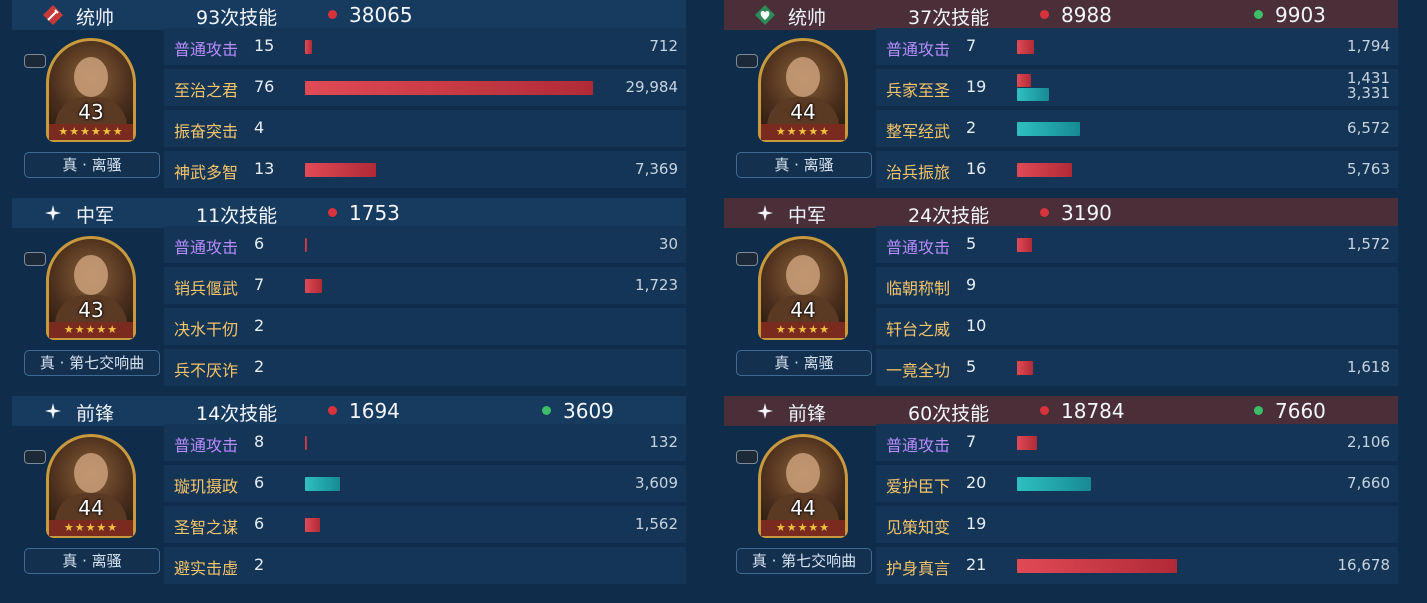 Image resolution: width=1427 pixels, height=603 pixels. What do you see at coordinates (803, 528) in the screenshot?
I see `star-rating: ★★★★★` at bounding box center [803, 528].